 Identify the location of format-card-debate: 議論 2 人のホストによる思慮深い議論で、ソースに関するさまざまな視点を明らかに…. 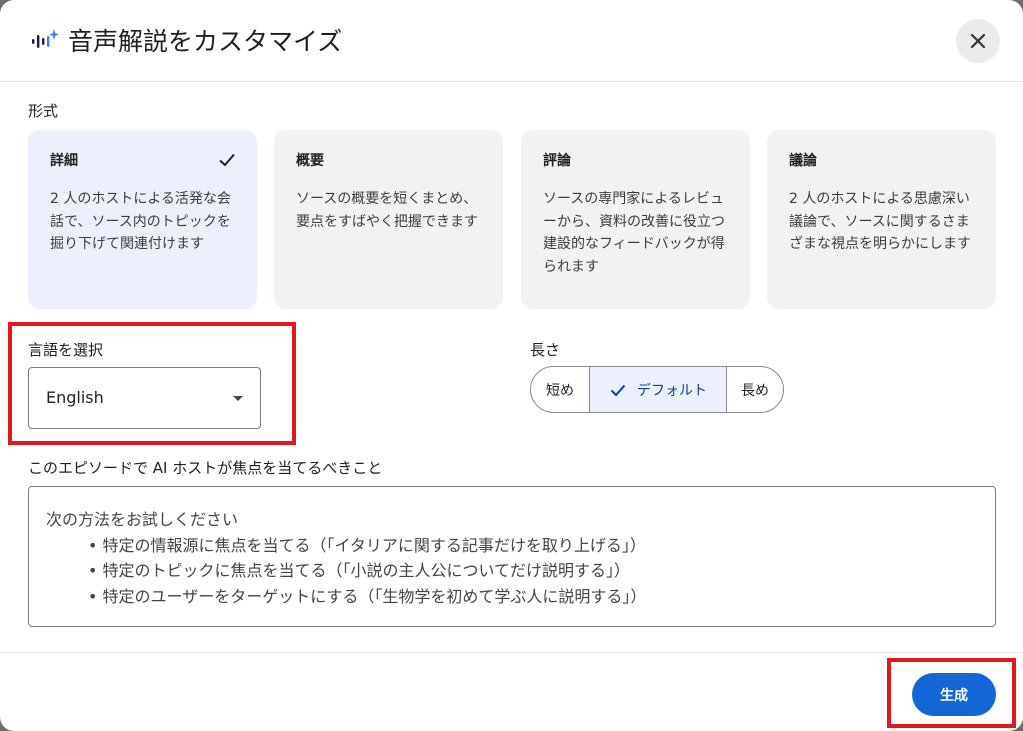
(881, 219).